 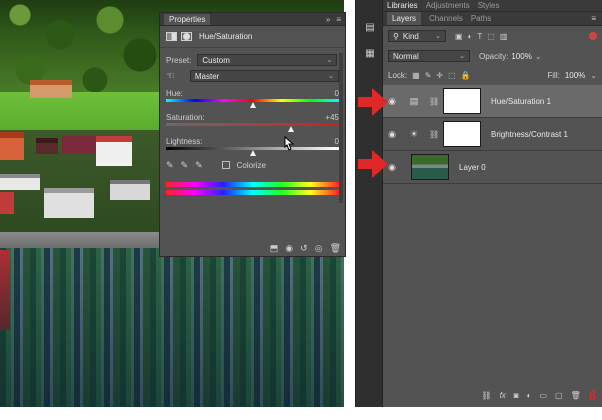 What do you see at coordinates (319, 248) in the screenshot?
I see `visibility-eye-icon: ◎` at bounding box center [319, 248].